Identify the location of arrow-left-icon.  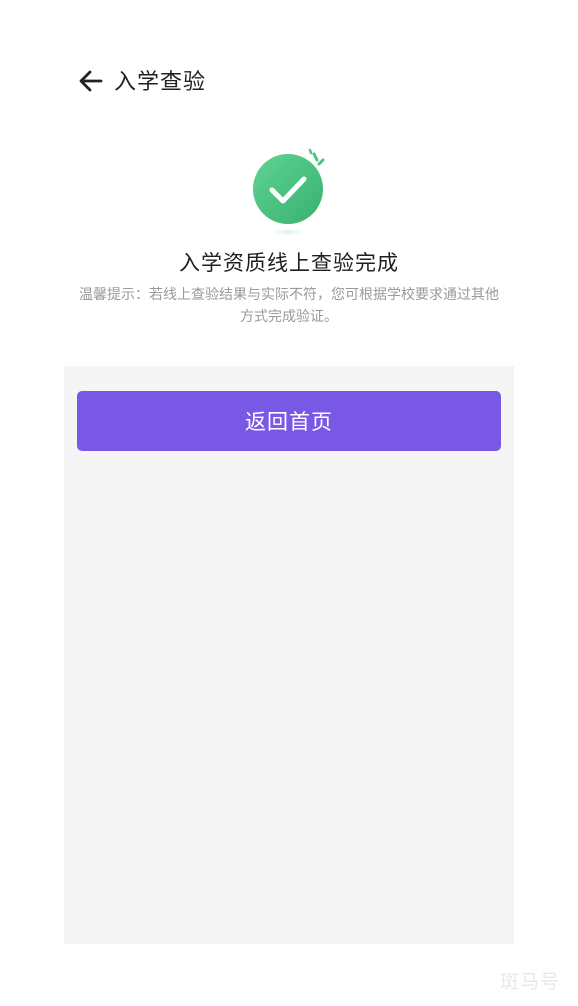
(91, 83).